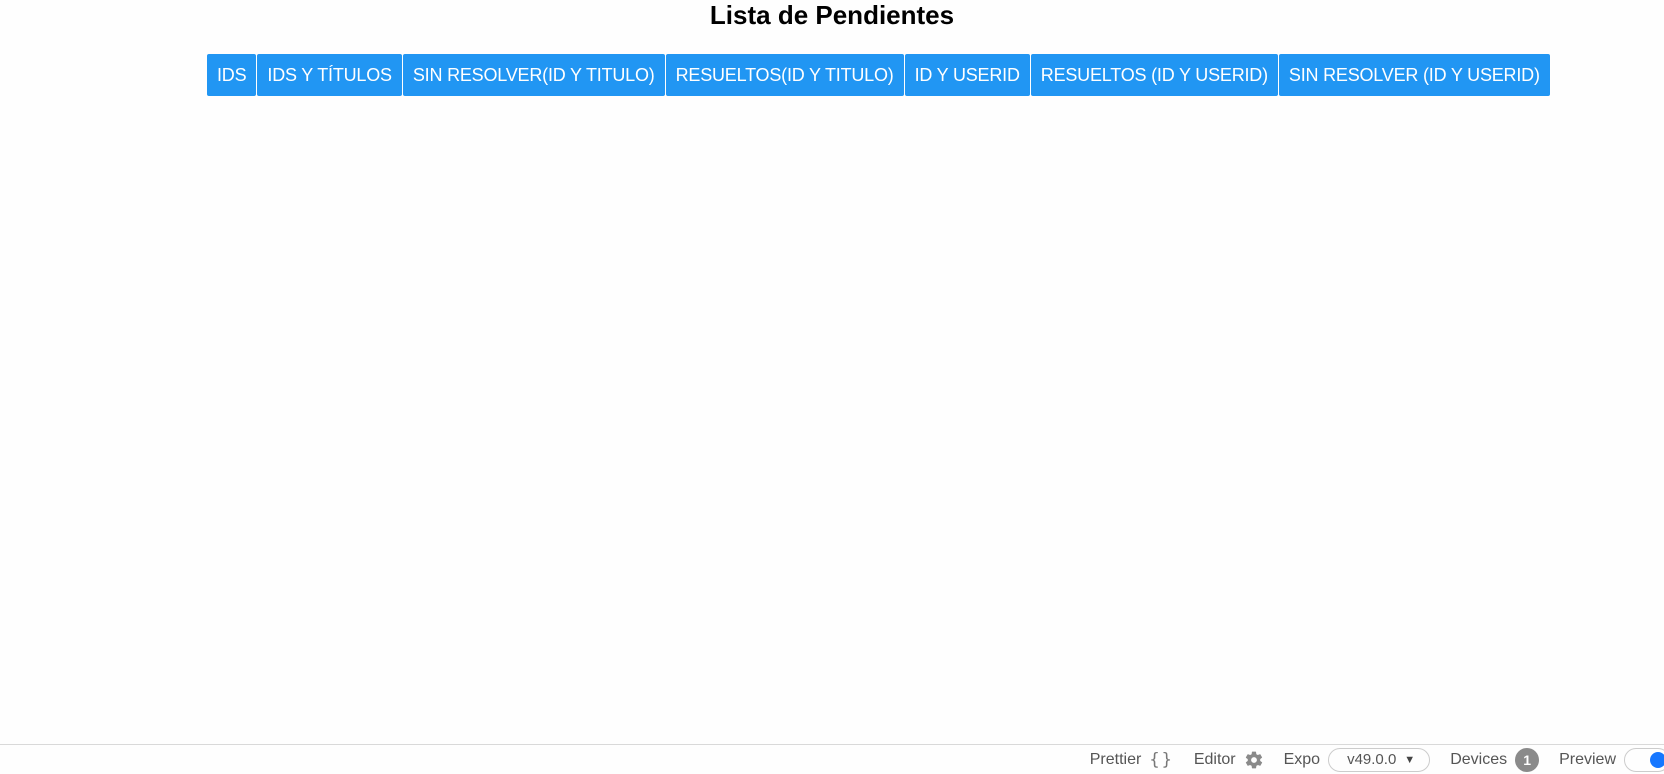 The height and width of the screenshot is (774, 1664). I want to click on preview-label: Preview, so click(1587, 759).